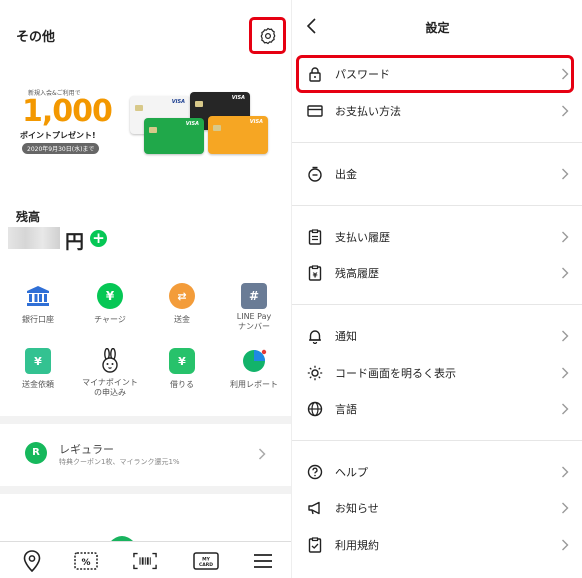  What do you see at coordinates (315, 373) in the screenshot?
I see `brightness-icon` at bounding box center [315, 373].